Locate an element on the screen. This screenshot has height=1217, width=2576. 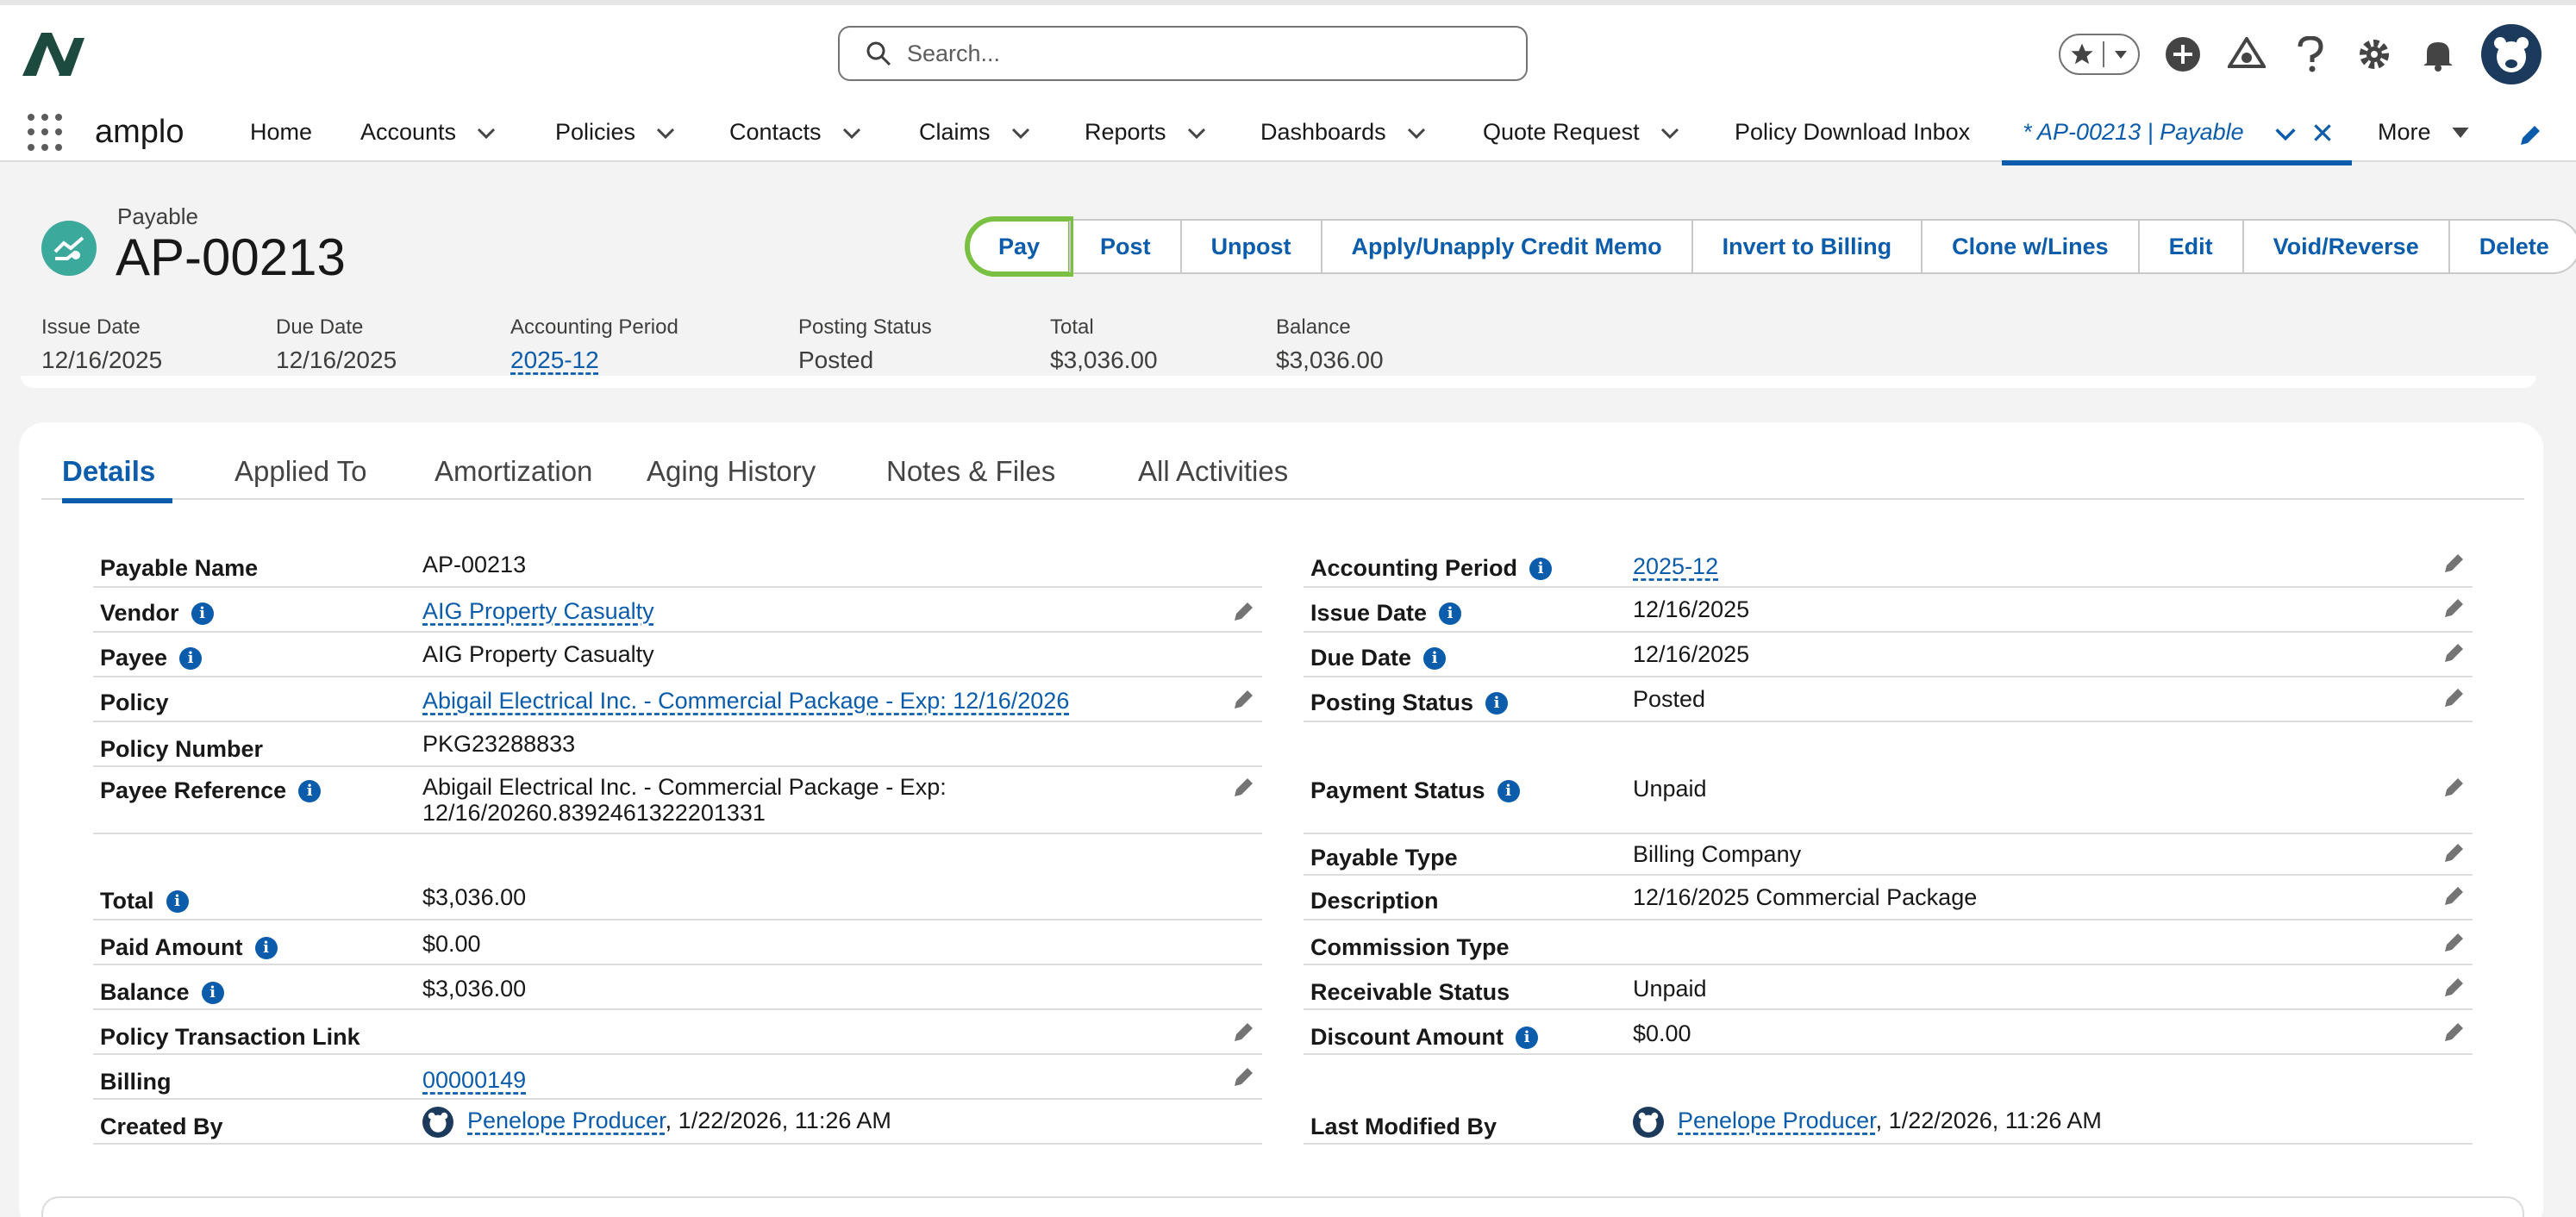
field-label: Payable Name is located at coordinates (179, 568).